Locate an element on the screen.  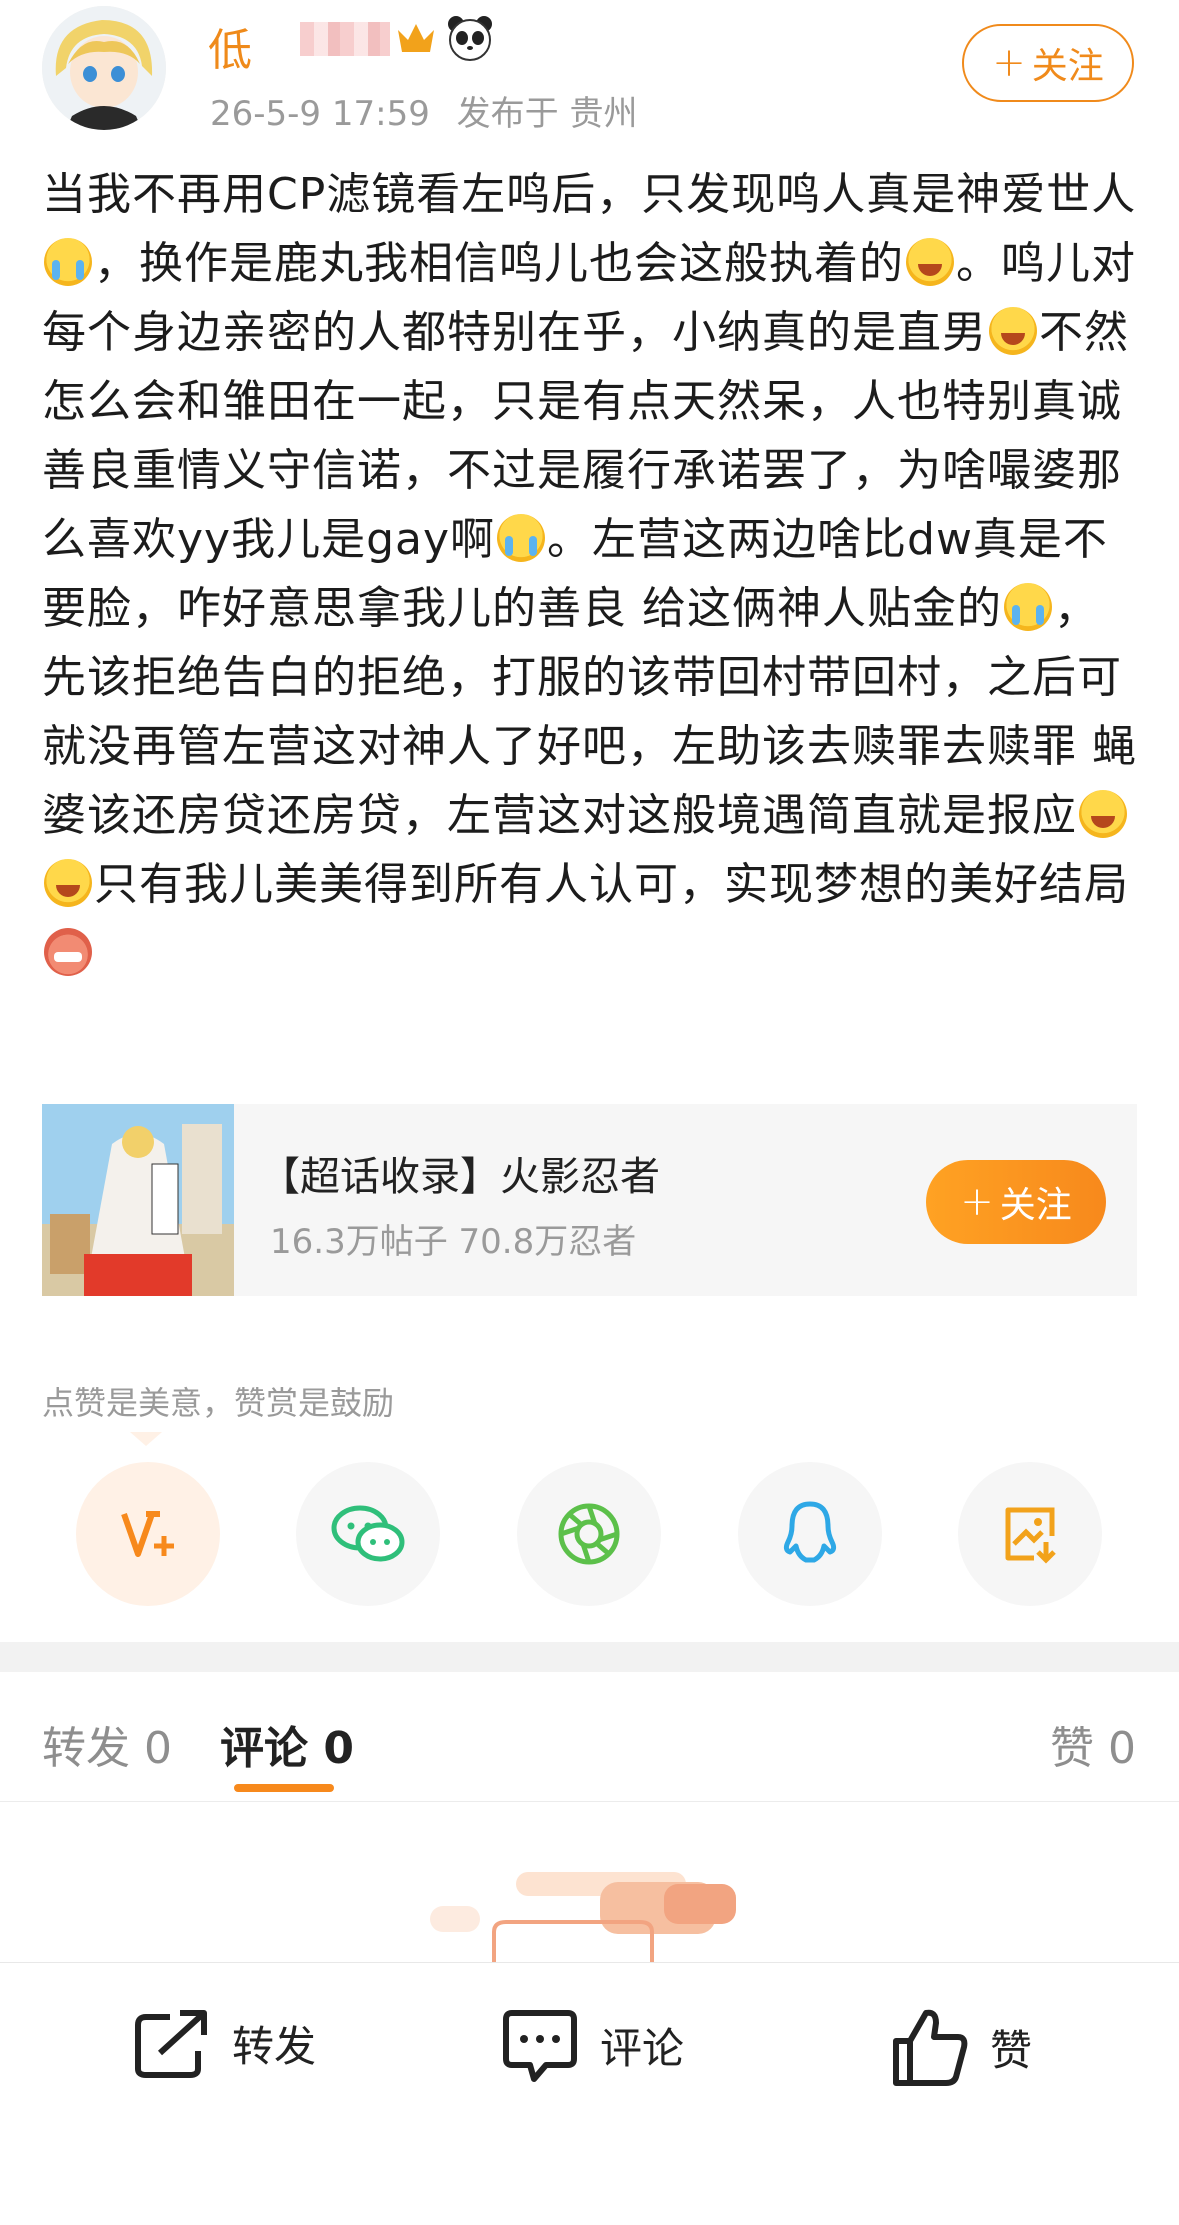
username-redaction is located at coordinates (345, 39).